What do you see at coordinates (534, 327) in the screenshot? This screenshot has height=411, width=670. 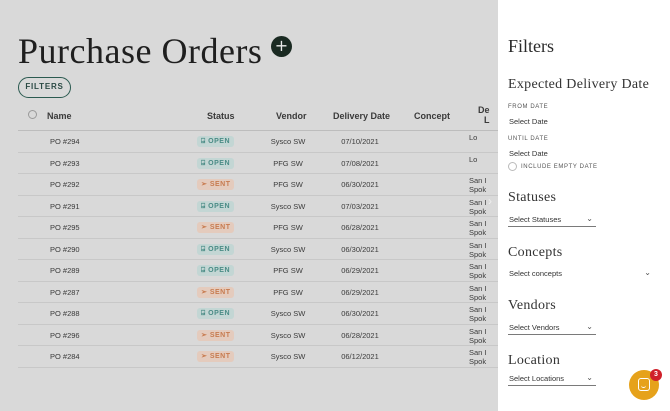 I see `vendors-select-value: Select Vendors` at bounding box center [534, 327].